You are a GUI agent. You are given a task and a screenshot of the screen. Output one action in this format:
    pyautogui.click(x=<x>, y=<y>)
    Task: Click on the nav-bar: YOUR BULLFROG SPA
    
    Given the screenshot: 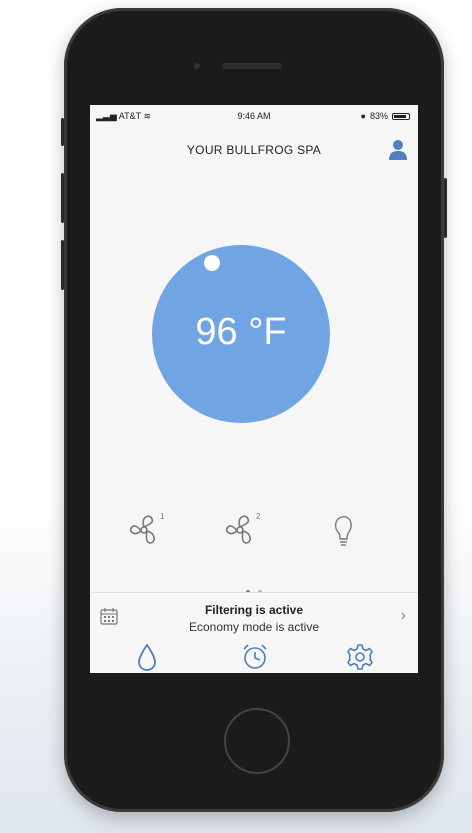 What is the action you would take?
    pyautogui.click(x=254, y=150)
    